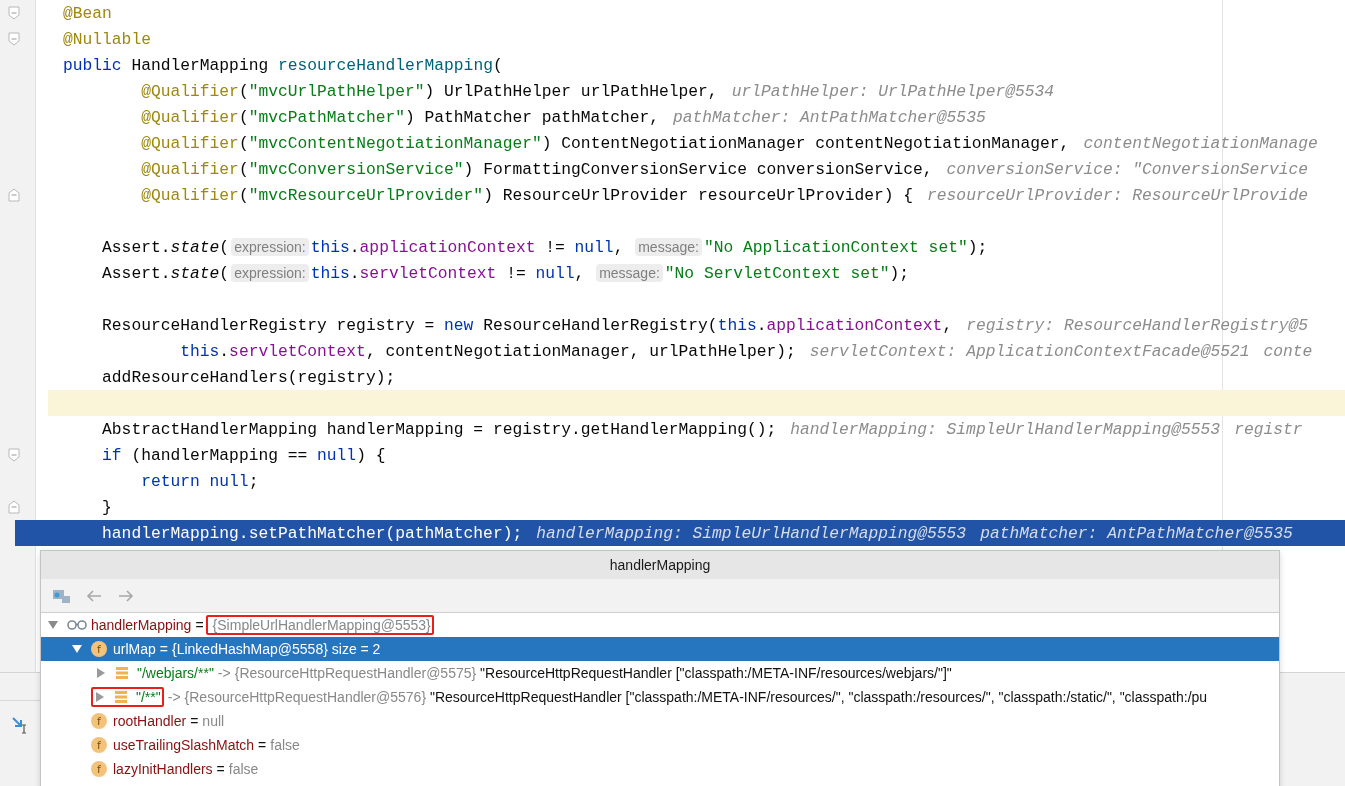 The height and width of the screenshot is (786, 1345). What do you see at coordinates (141, 625) in the screenshot?
I see `variable-name: handlerMapping` at bounding box center [141, 625].